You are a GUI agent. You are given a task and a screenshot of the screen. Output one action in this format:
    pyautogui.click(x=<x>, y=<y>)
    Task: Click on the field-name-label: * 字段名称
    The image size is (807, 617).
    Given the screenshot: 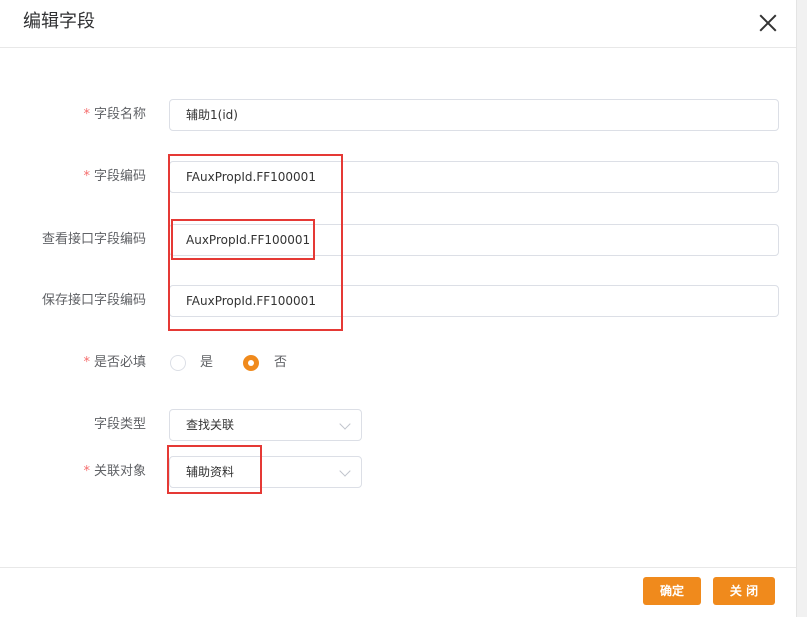 What is the action you would take?
    pyautogui.click(x=114, y=114)
    